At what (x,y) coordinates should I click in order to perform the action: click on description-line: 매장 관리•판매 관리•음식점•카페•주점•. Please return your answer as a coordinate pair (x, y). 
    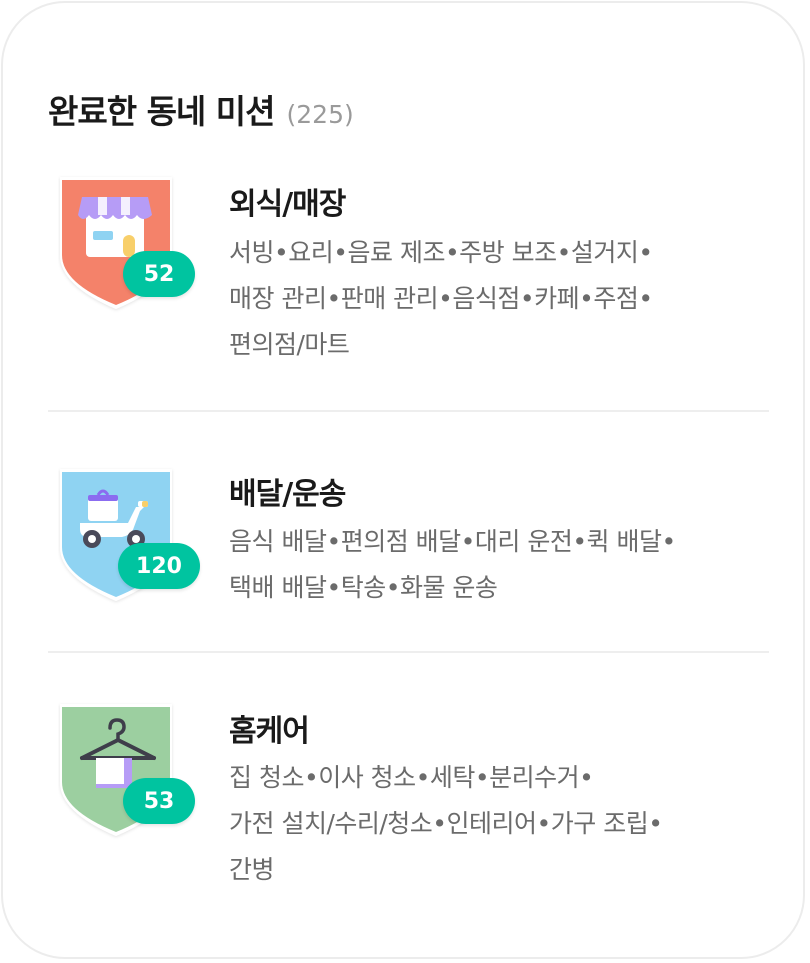
    Looking at the image, I should click on (441, 298).